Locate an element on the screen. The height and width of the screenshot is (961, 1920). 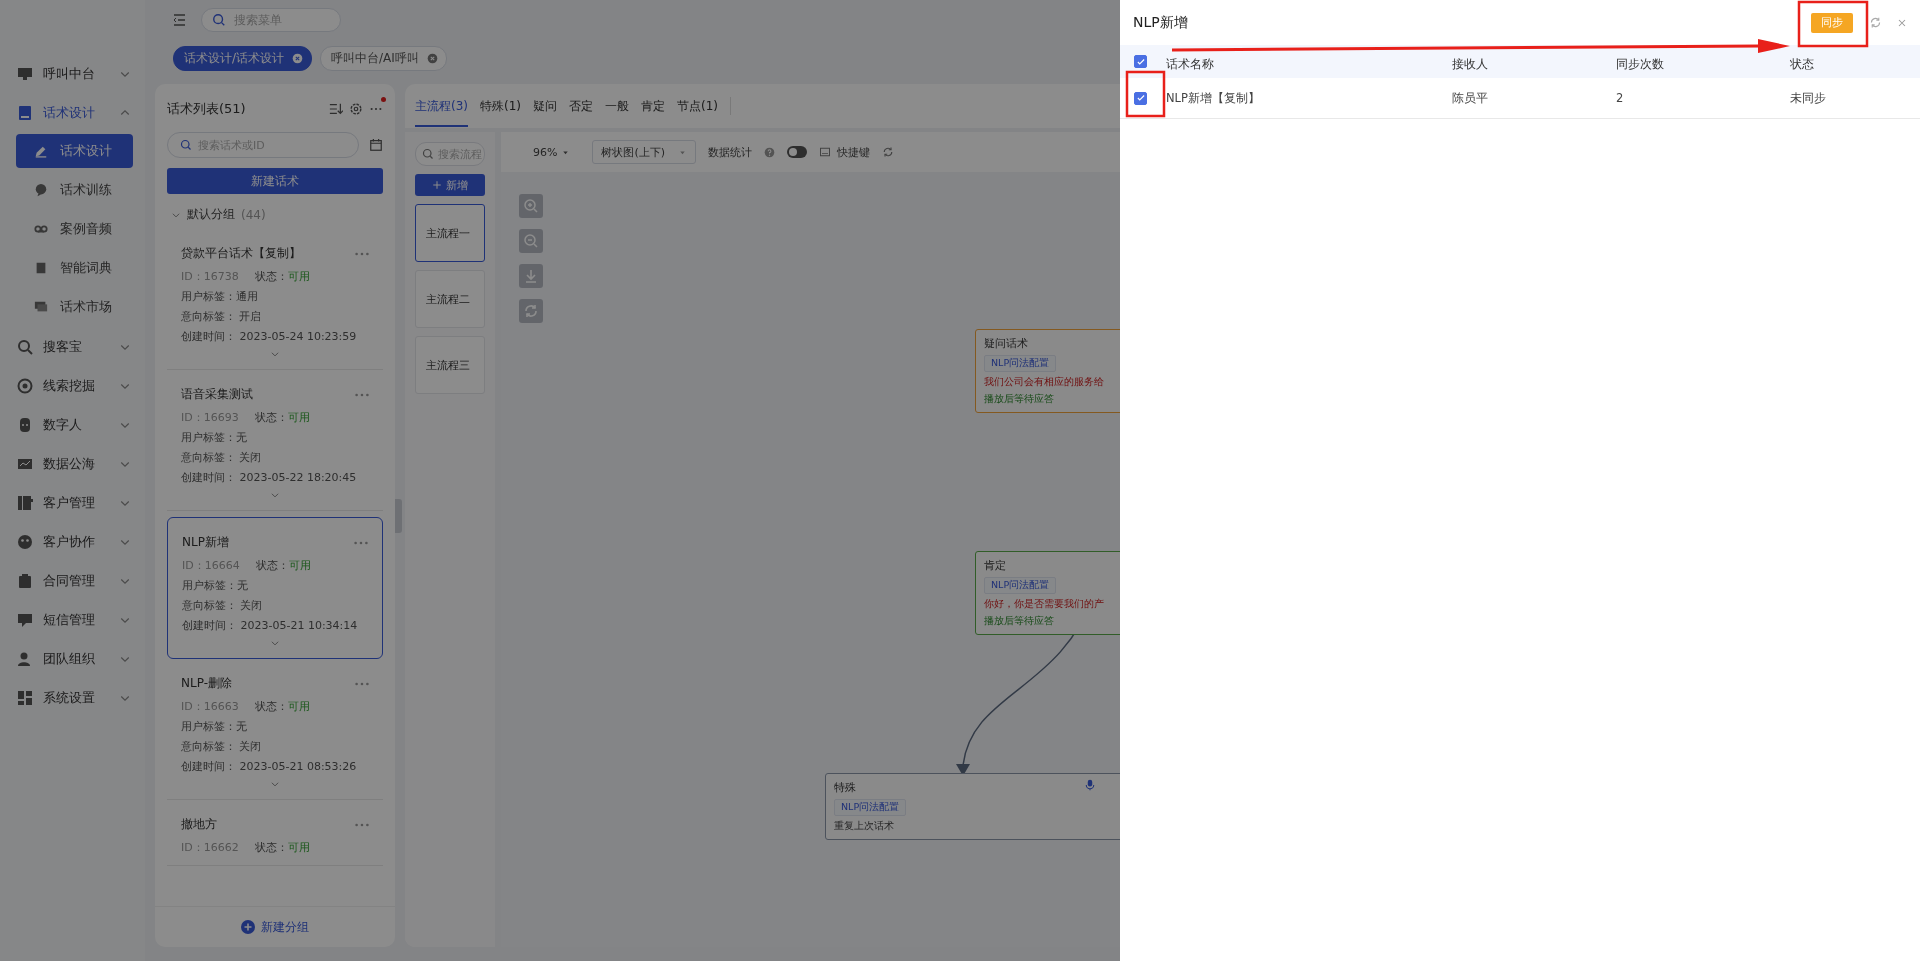
zoom-out-button is located at coordinates (531, 241).